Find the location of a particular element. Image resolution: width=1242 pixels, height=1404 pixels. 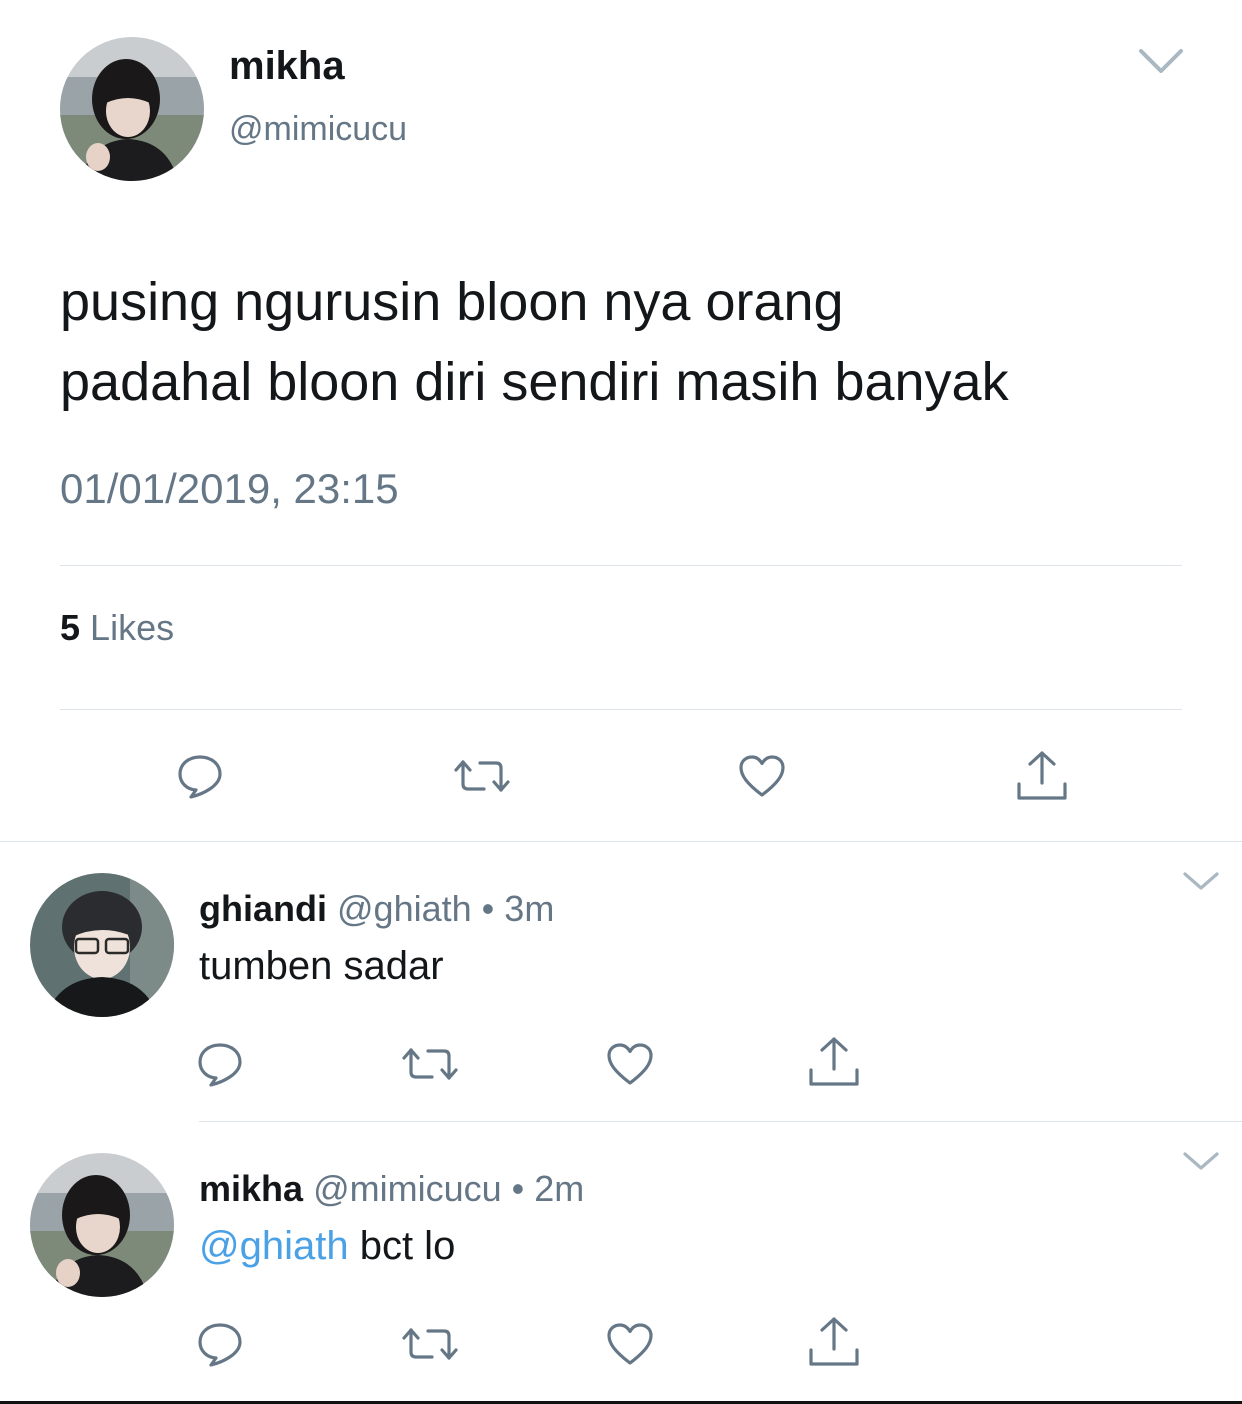

reply-text-body: bct lo is located at coordinates (402, 1246).